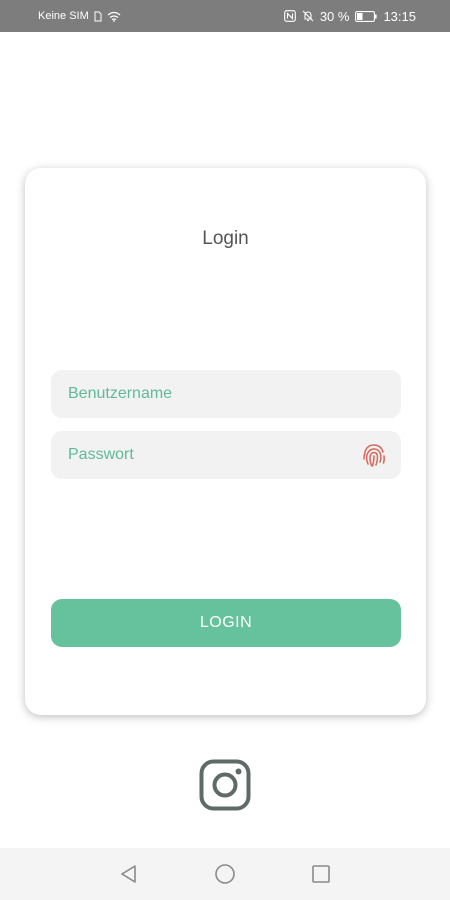 This screenshot has height=900, width=450. What do you see at coordinates (225, 238) in the screenshot?
I see `login-title: Login` at bounding box center [225, 238].